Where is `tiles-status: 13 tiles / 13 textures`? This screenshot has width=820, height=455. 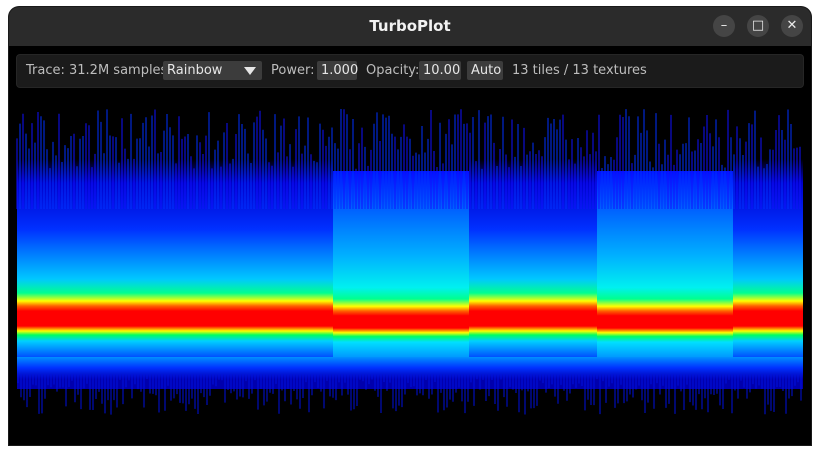
tiles-status: 13 tiles / 13 textures is located at coordinates (579, 70).